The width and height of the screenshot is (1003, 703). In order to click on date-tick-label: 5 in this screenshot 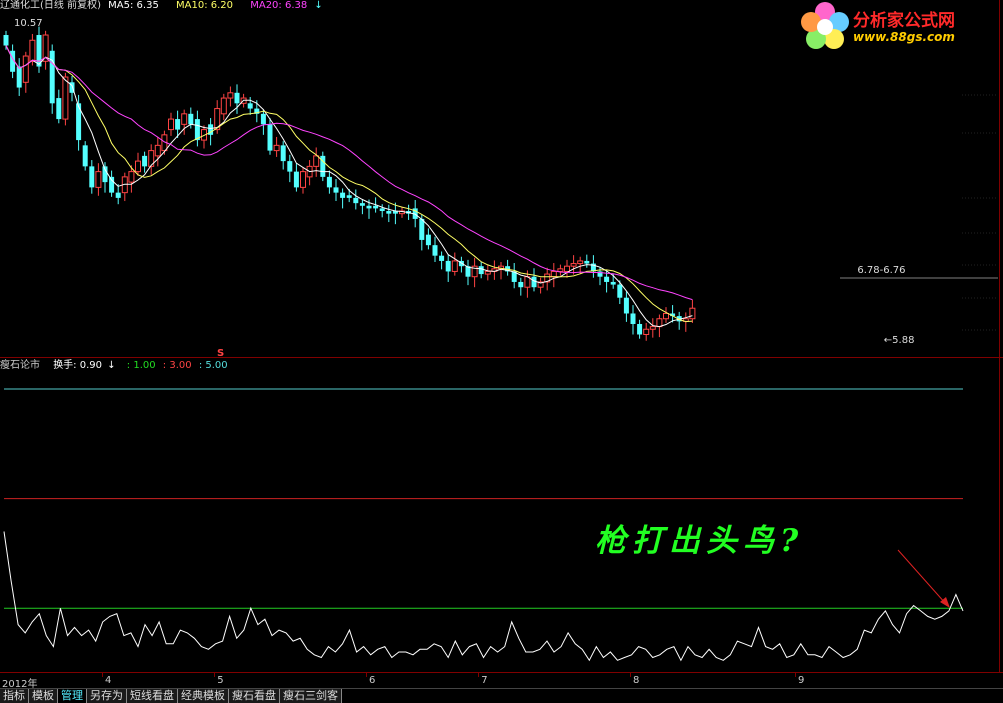, I will do `click(220, 680)`.